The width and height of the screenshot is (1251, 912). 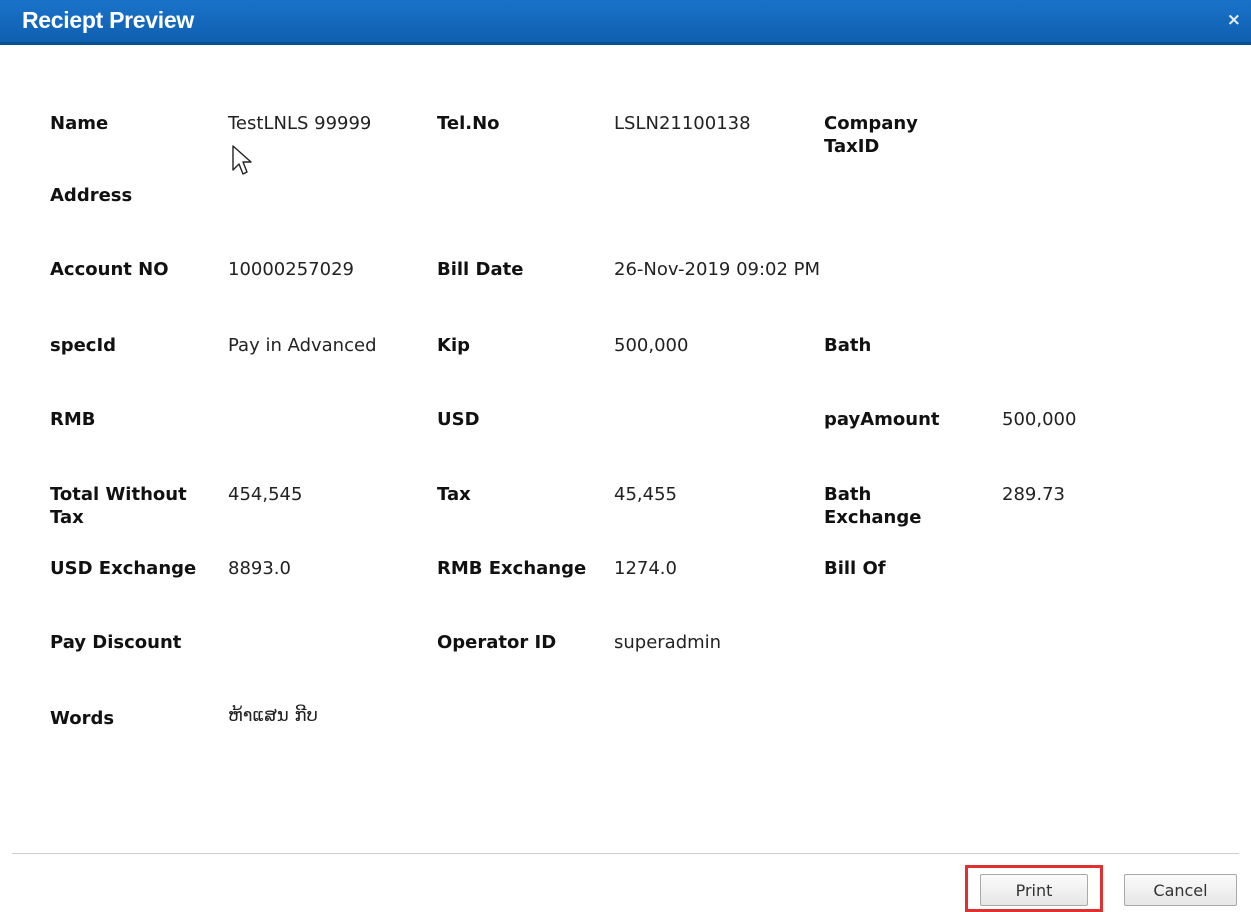 What do you see at coordinates (118, 494) in the screenshot?
I see `total-without-tax-label-line1: Total Without` at bounding box center [118, 494].